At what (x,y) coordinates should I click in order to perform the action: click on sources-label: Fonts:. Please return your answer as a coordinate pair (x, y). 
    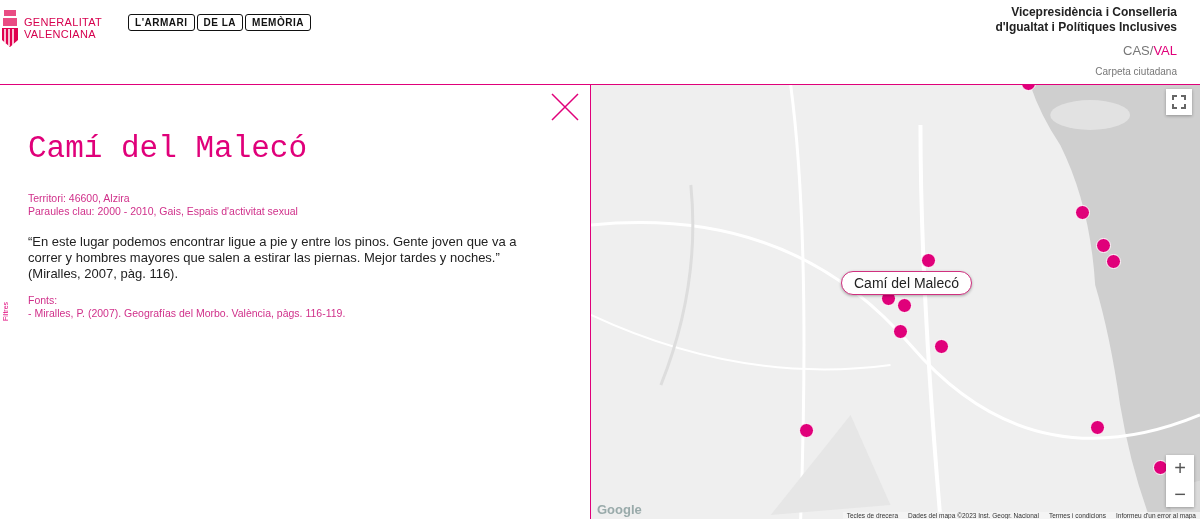
    Looking at the image, I should click on (43, 300).